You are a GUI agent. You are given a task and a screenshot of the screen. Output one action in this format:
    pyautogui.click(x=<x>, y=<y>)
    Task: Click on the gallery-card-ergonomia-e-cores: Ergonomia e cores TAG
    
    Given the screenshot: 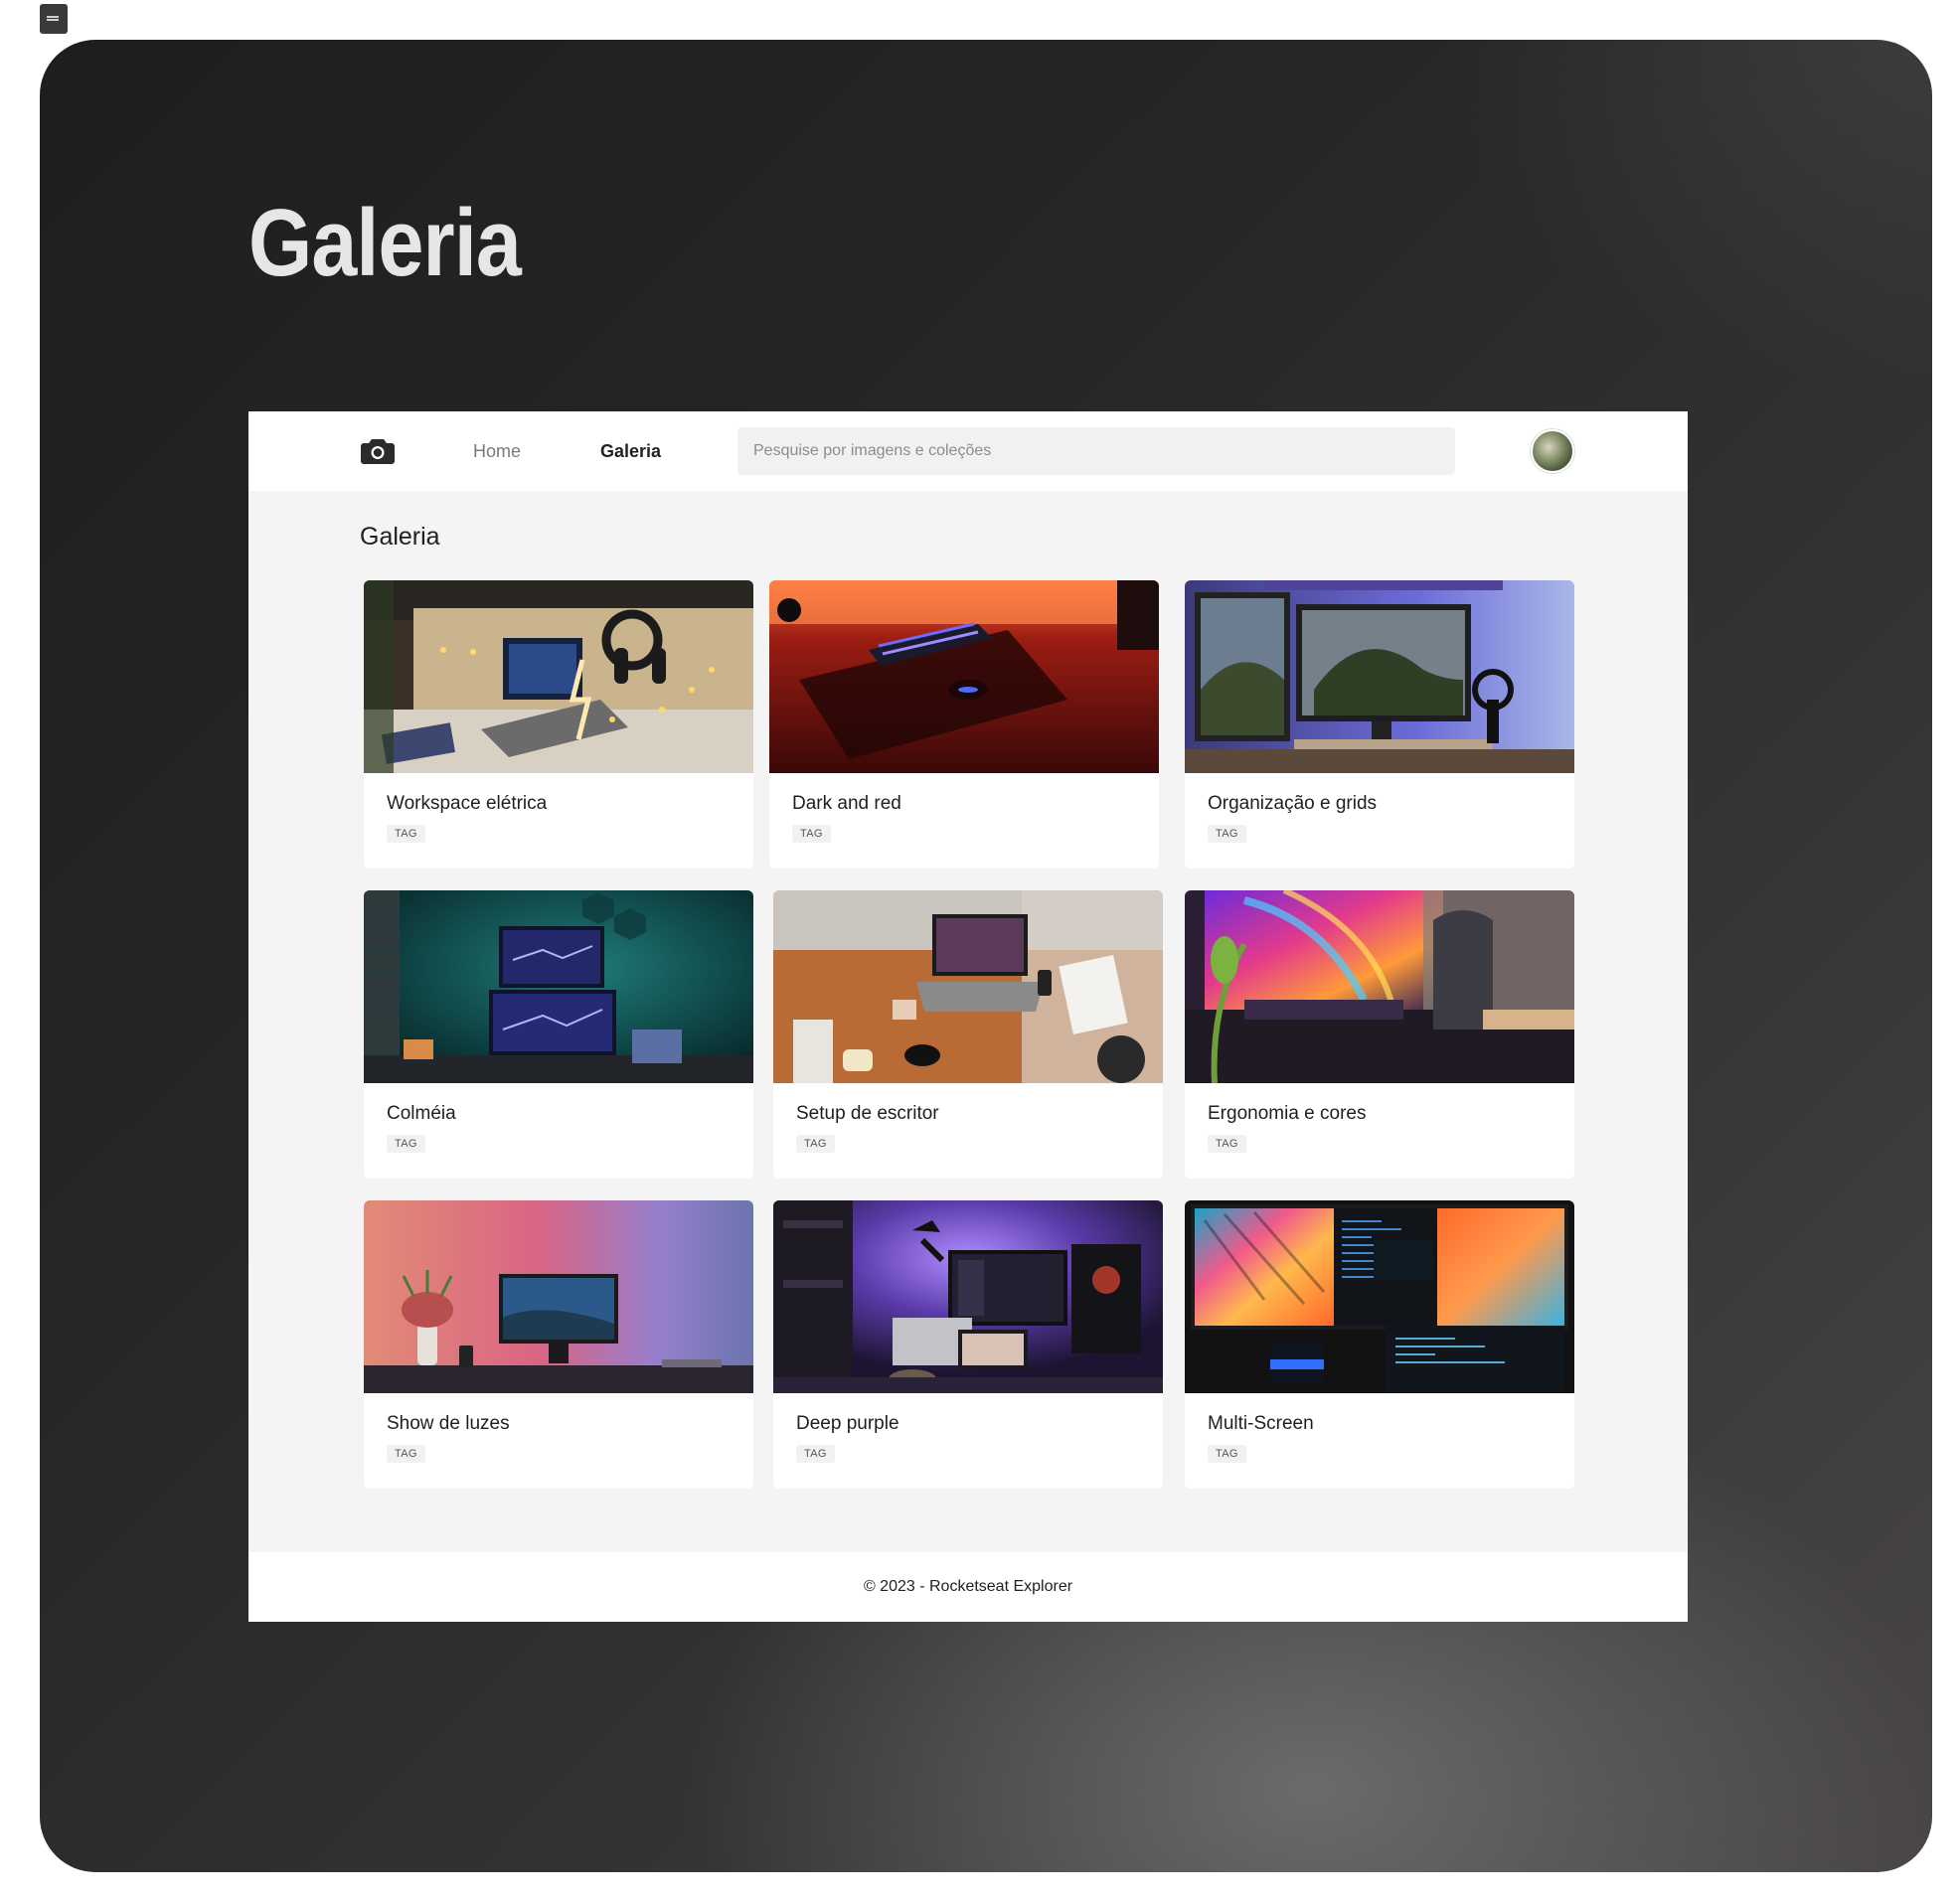 What is the action you would take?
    pyautogui.click(x=1380, y=1034)
    